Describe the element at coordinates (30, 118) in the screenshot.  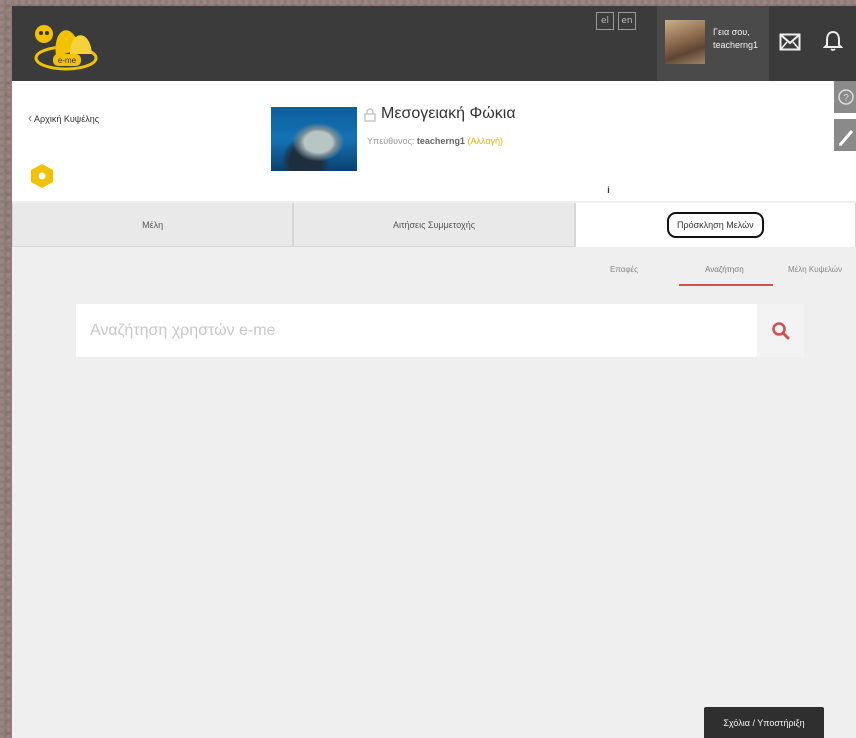
I see `chevron-left-icon: ‹` at that location.